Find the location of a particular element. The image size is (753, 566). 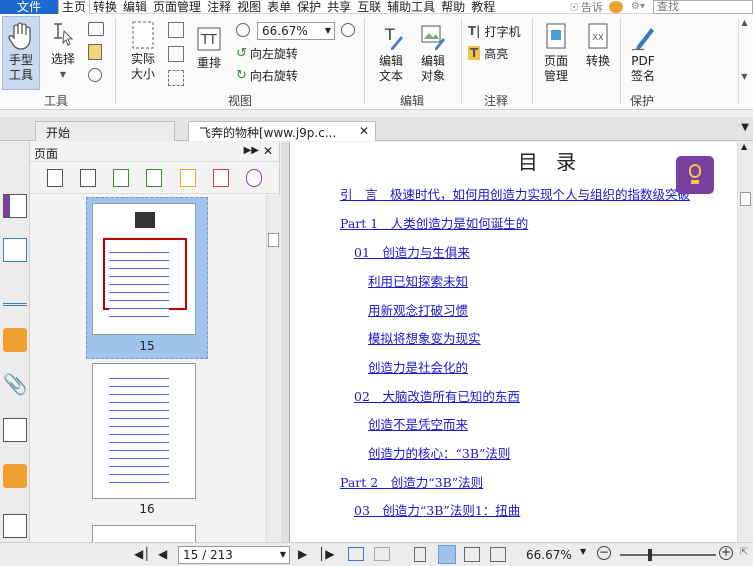

next-page-icon: ▶ is located at coordinates (302, 554).